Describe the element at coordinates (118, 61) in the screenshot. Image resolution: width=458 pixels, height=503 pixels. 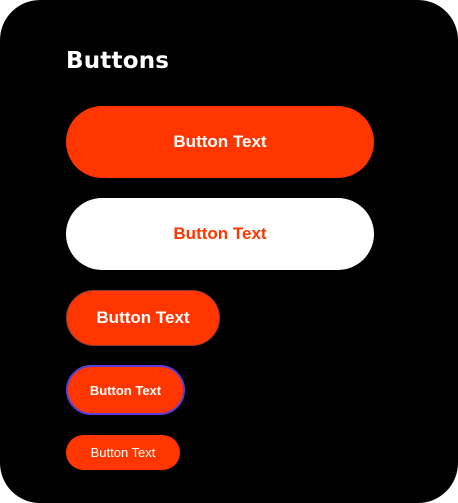
I see `page-title: Buttons` at that location.